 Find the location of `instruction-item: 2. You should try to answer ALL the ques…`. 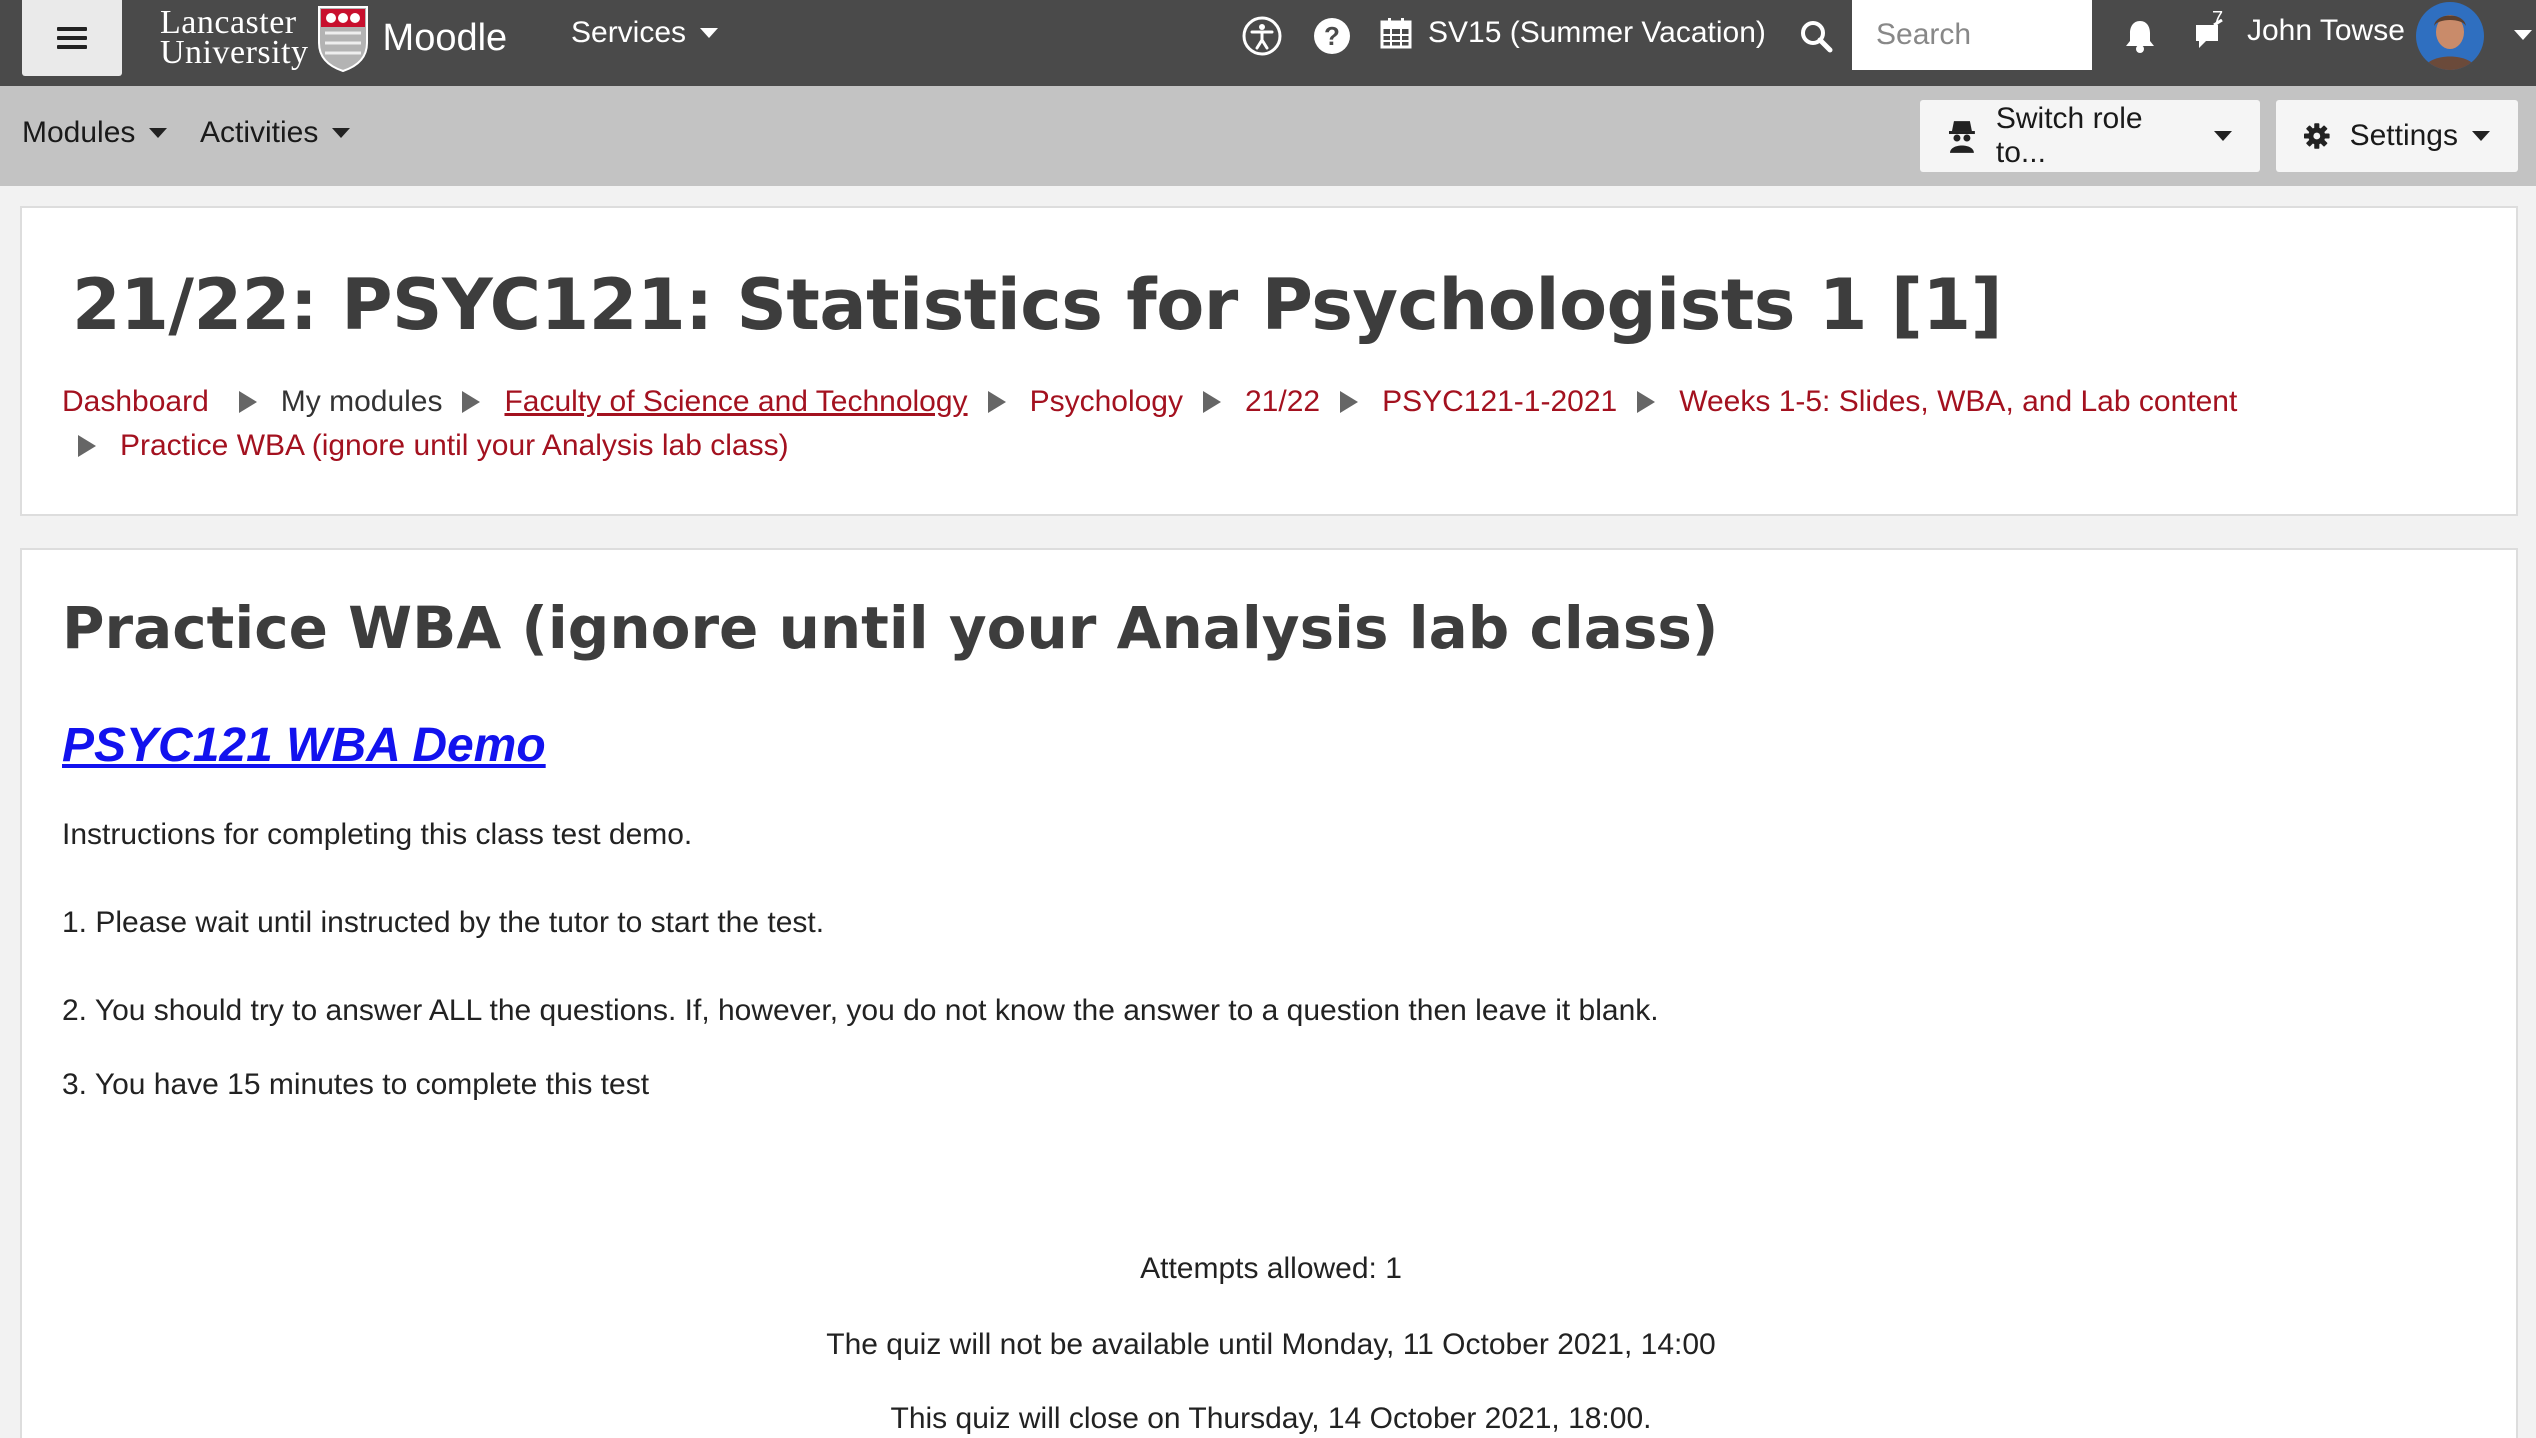

instruction-item: 2. You should try to answer ALL the ques… is located at coordinates (860, 1010).